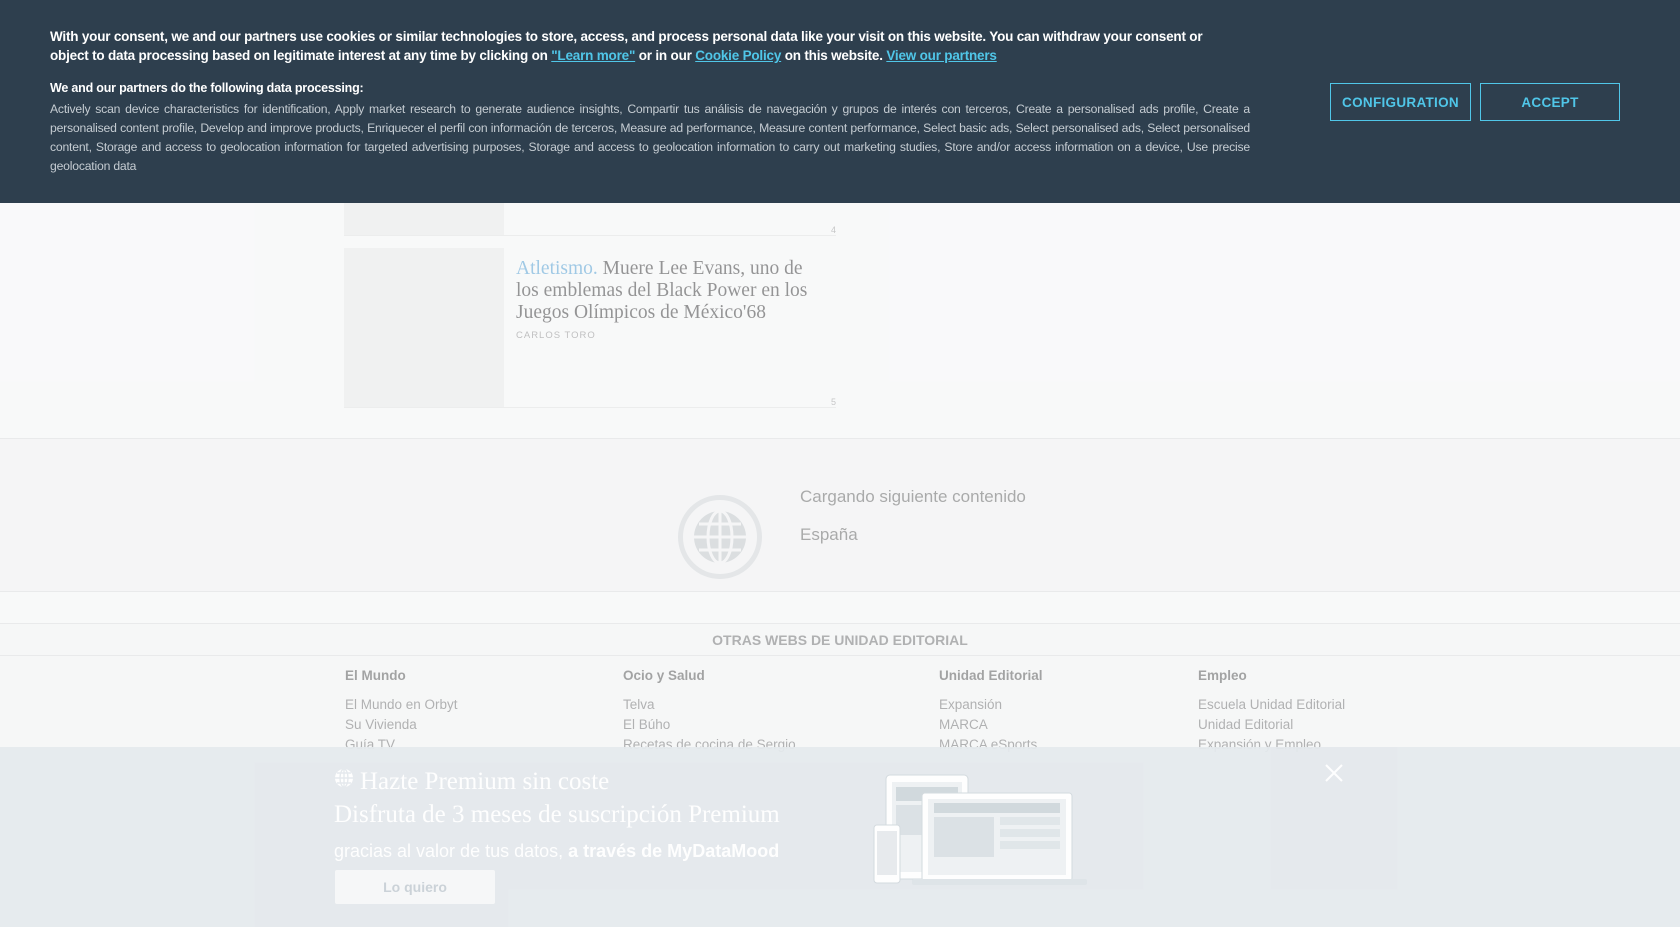 The height and width of the screenshot is (927, 1680). I want to click on story-kicker: Atletismo., so click(557, 268).